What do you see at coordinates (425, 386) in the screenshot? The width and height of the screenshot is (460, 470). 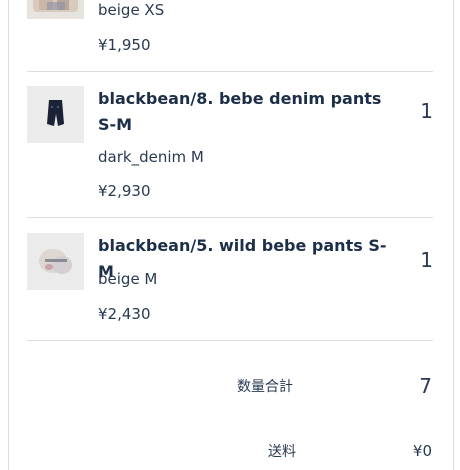 I see `quantity-total-value: 7` at bounding box center [425, 386].